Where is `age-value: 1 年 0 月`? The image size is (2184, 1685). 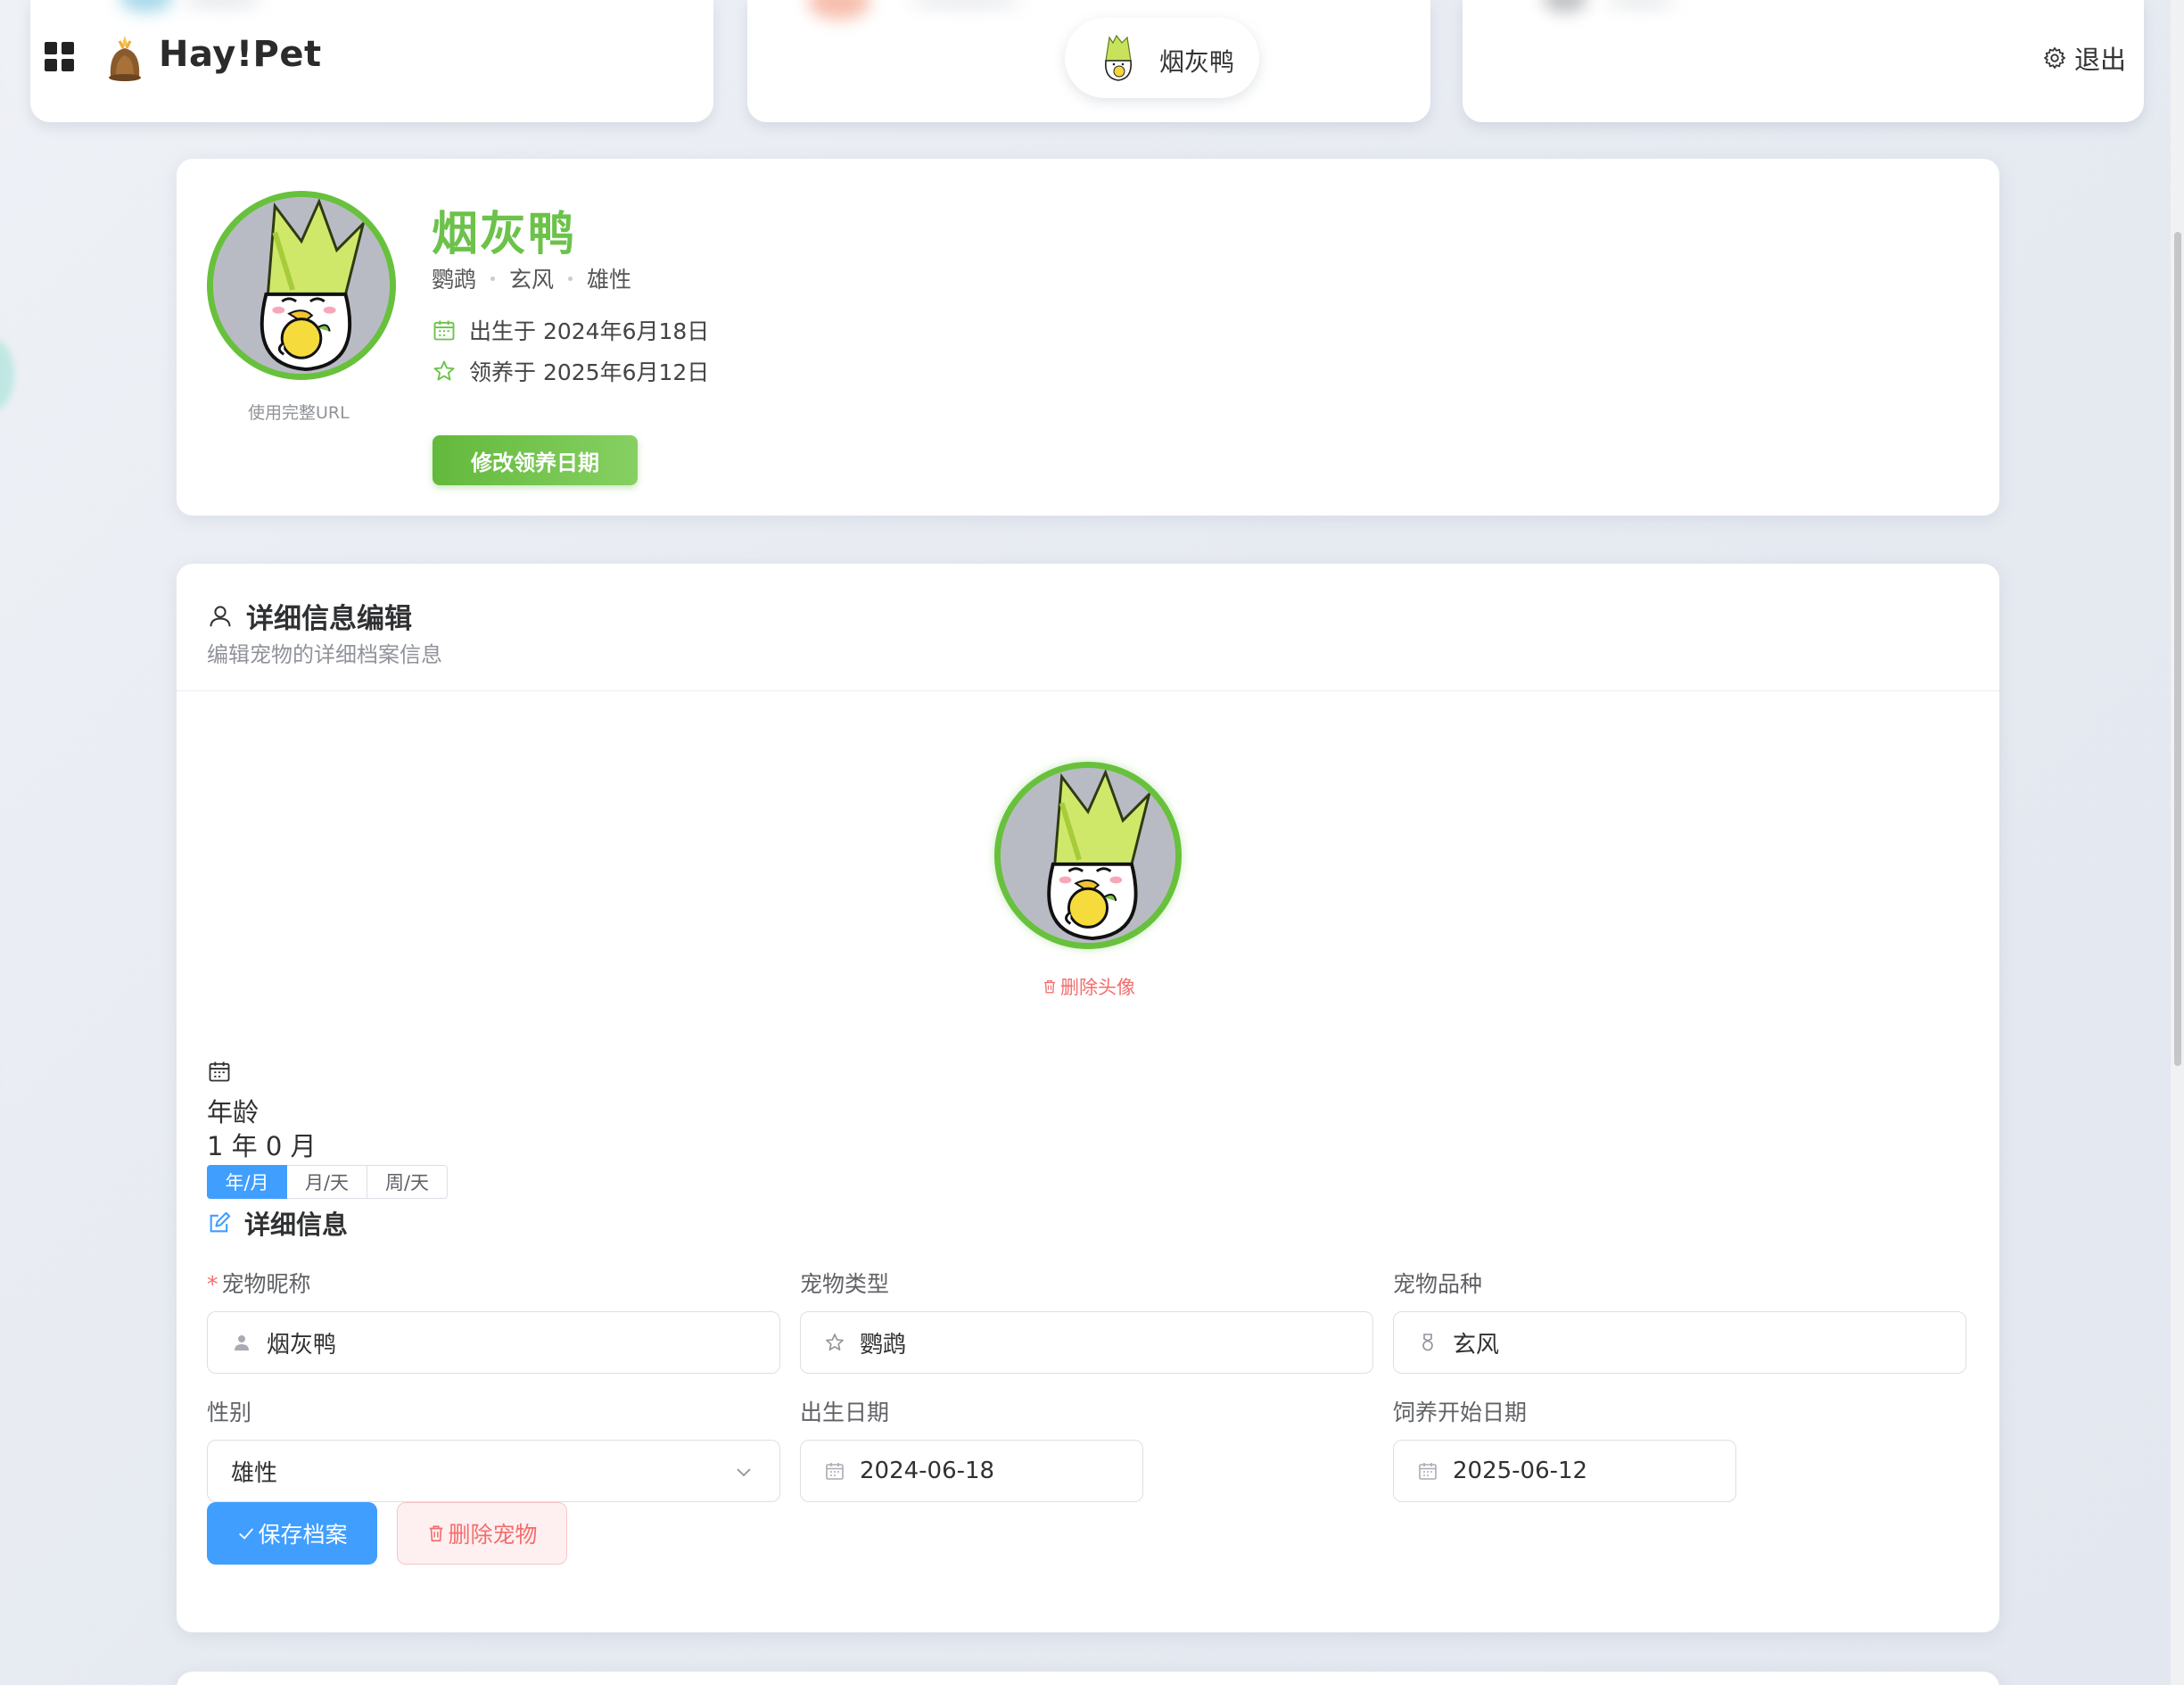 age-value: 1 年 0 月 is located at coordinates (262, 1146).